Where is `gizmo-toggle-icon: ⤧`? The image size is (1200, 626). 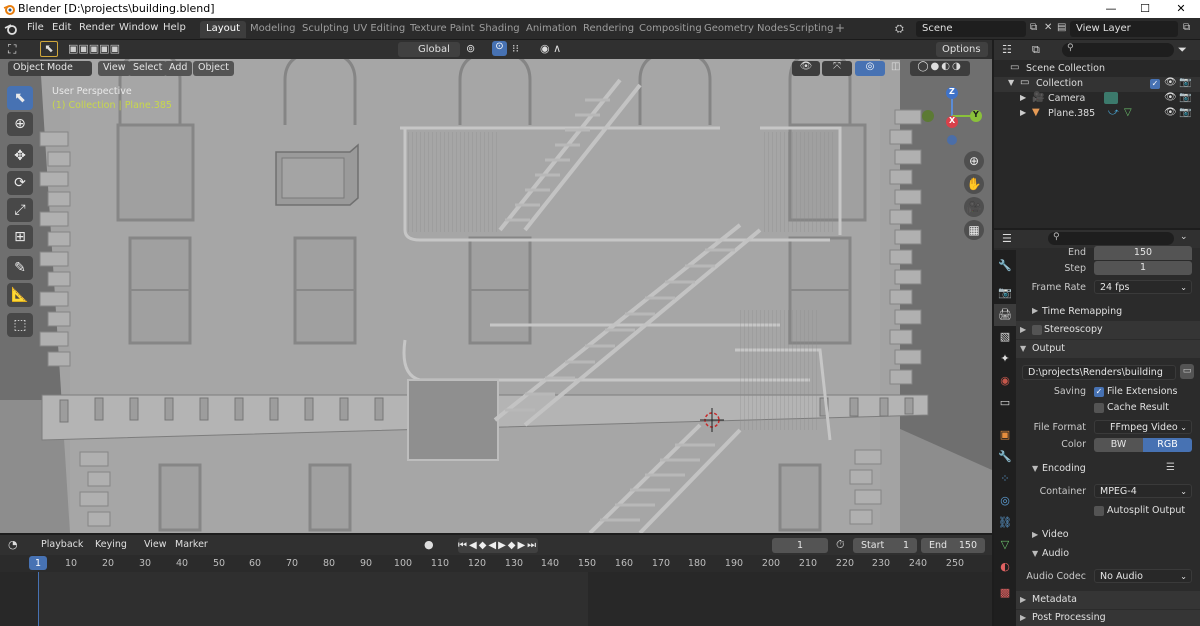 gizmo-toggle-icon: ⤧ is located at coordinates (837, 68).